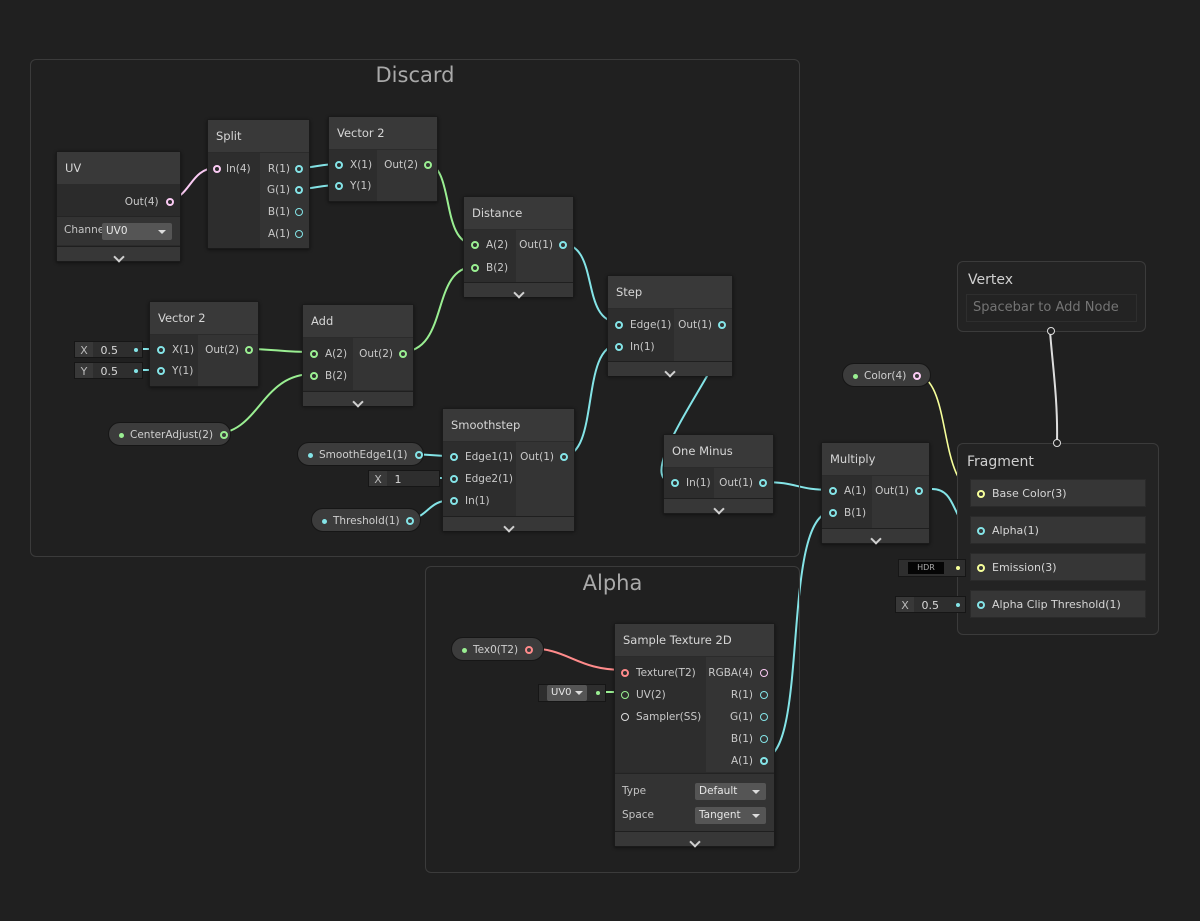 The height and width of the screenshot is (921, 1200). I want to click on vector2-x-field: X 0.5, so click(108, 349).